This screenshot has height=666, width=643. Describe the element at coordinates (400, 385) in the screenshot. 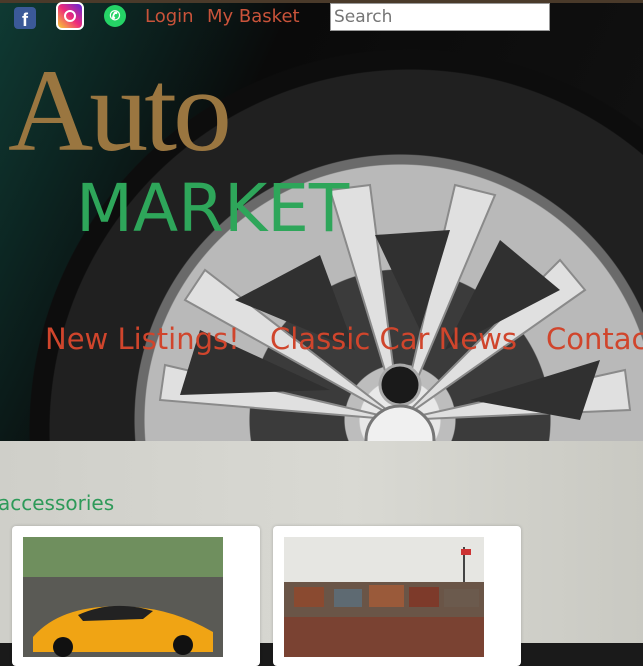

I see `wheel-bolt` at that location.